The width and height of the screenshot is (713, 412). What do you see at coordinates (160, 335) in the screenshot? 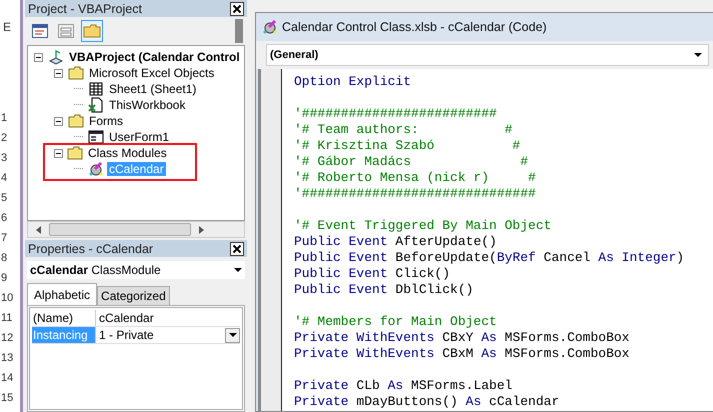
I see `property-value: 1 - Private` at bounding box center [160, 335].